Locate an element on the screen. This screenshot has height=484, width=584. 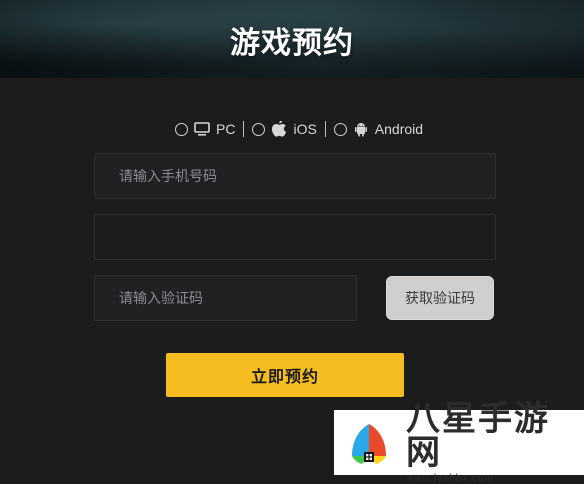
radio-android is located at coordinates (340, 129).